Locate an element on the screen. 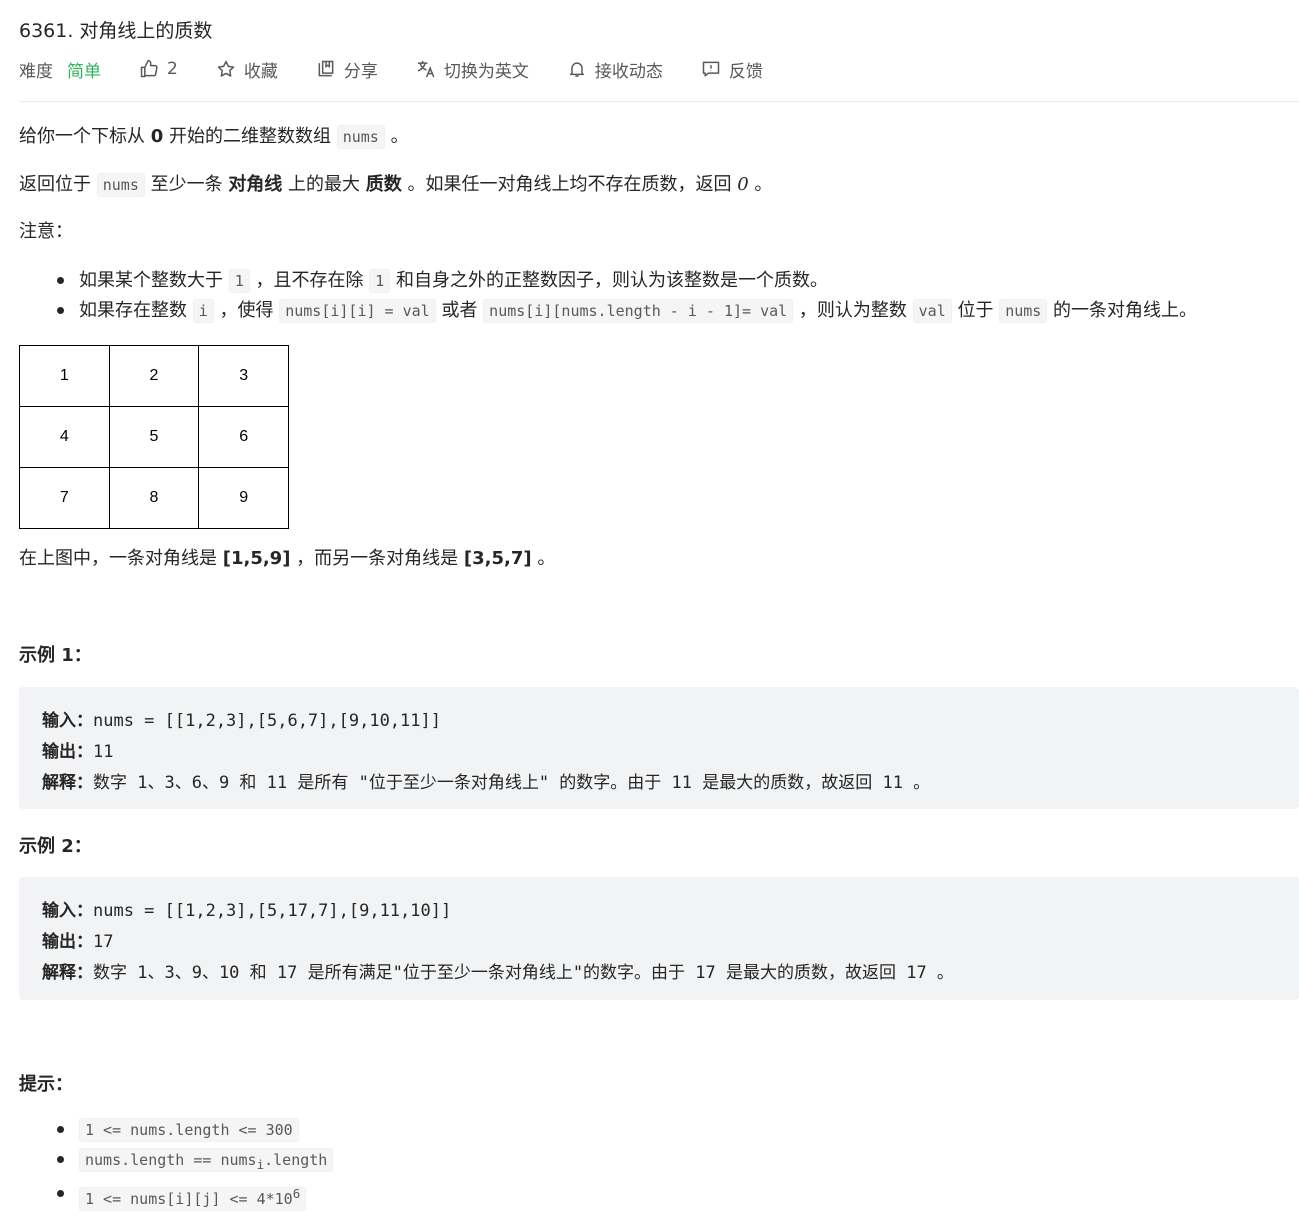  example-2-input: 输入：nums = [[1,2,3],[5,17,7],[9,11,10]] is located at coordinates (247, 911).